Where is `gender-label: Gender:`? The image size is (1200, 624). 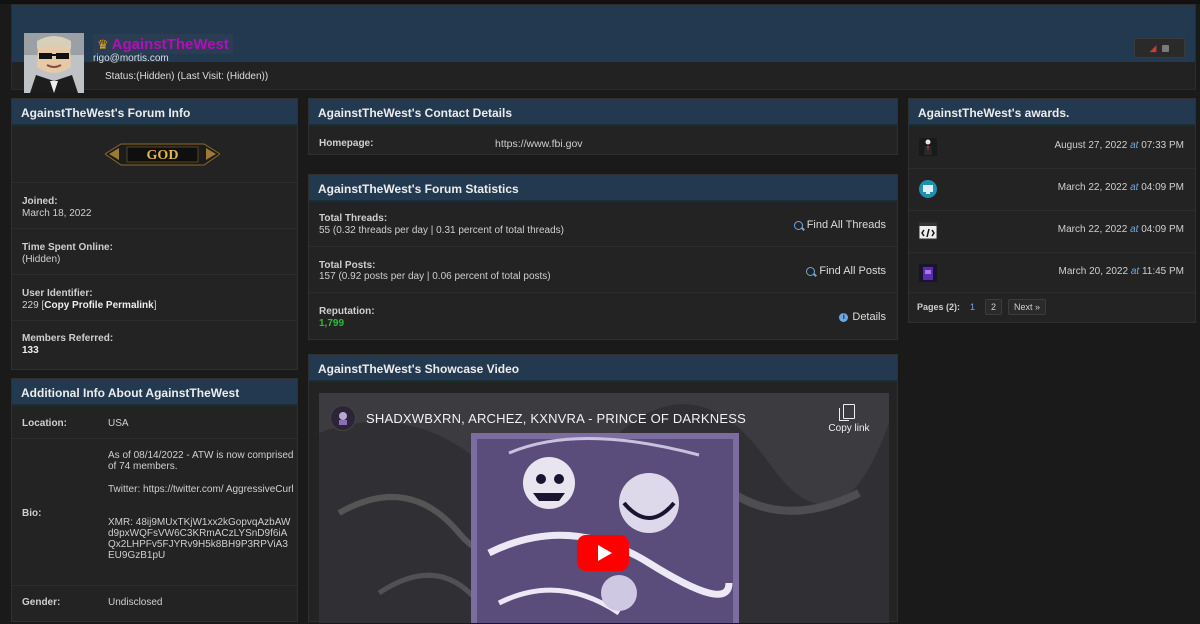 gender-label: Gender: is located at coordinates (41, 602).